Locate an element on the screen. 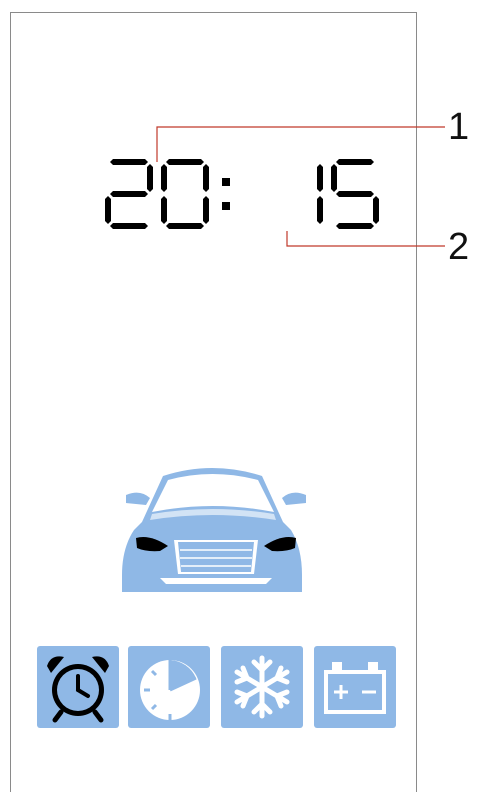 The image size is (478, 792). digit-1-segment-e is located at coordinates (108, 210).